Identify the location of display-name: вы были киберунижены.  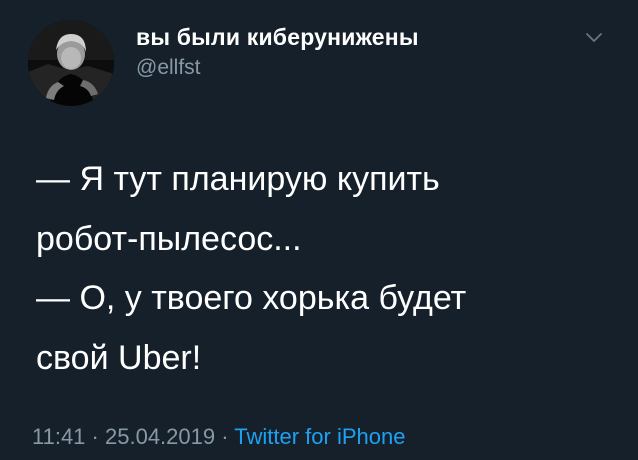
(277, 37).